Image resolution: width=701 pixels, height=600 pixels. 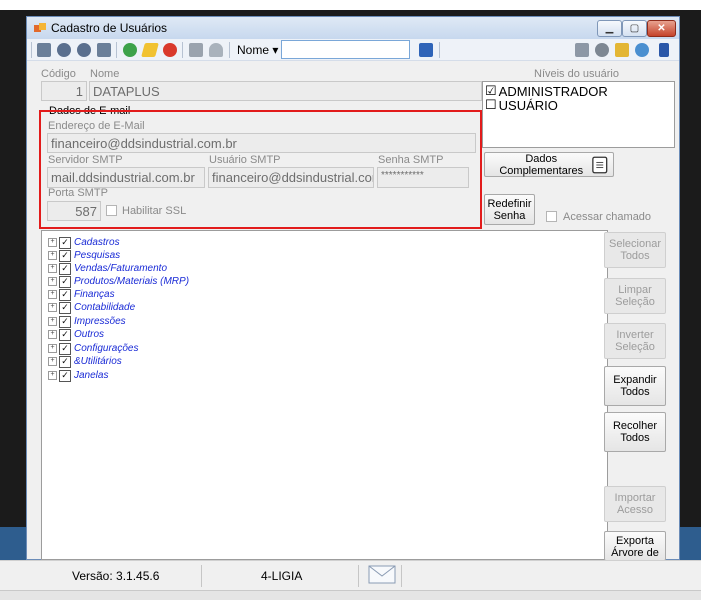 I want to click on button-label: Inverter, so click(x=635, y=335).